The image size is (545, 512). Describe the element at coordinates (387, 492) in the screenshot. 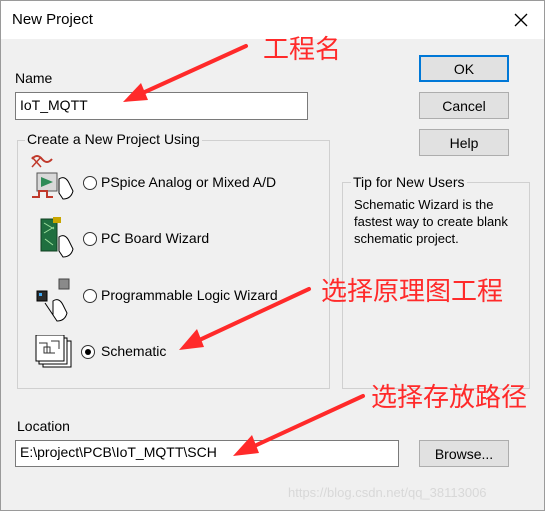

I see `watermark: https://blog.csdn.net/qq_38113006` at that location.